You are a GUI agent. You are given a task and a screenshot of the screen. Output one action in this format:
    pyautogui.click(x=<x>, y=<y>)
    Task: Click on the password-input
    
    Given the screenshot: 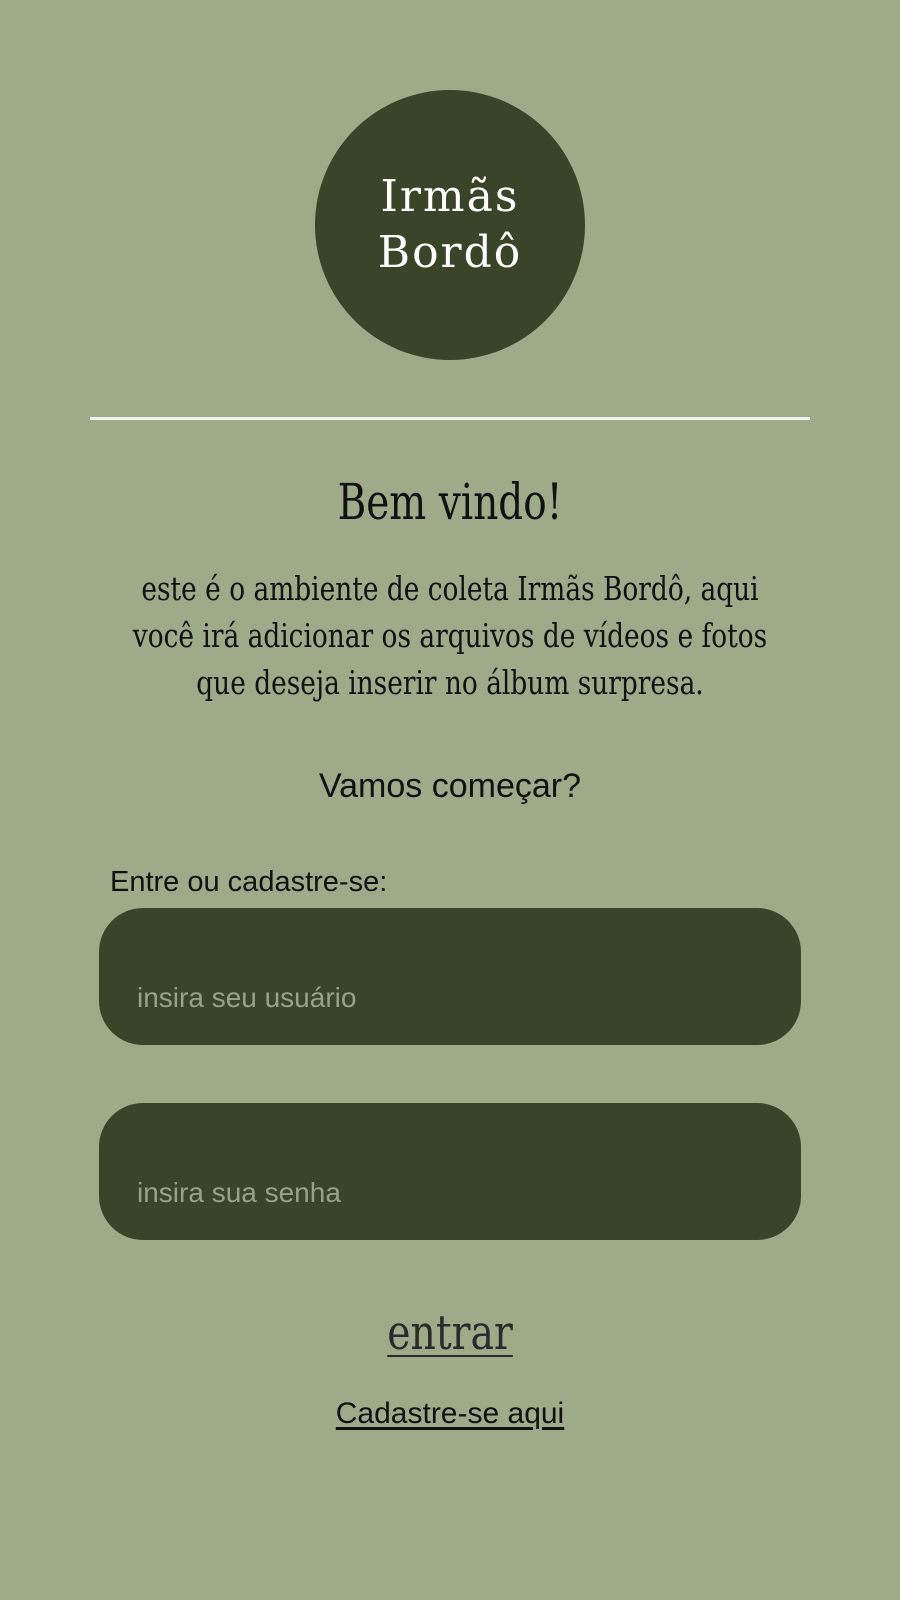 What is the action you would take?
    pyautogui.click(x=450, y=1171)
    